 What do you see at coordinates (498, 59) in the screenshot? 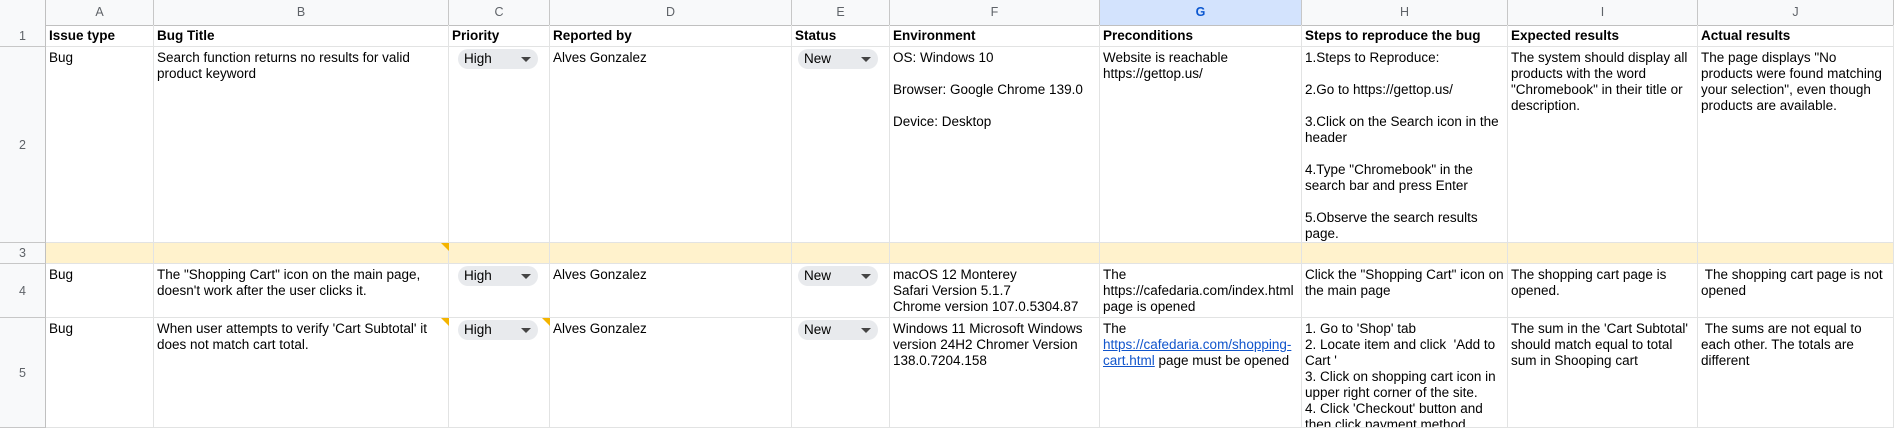
I see `bug1-priority-dropdown: High` at bounding box center [498, 59].